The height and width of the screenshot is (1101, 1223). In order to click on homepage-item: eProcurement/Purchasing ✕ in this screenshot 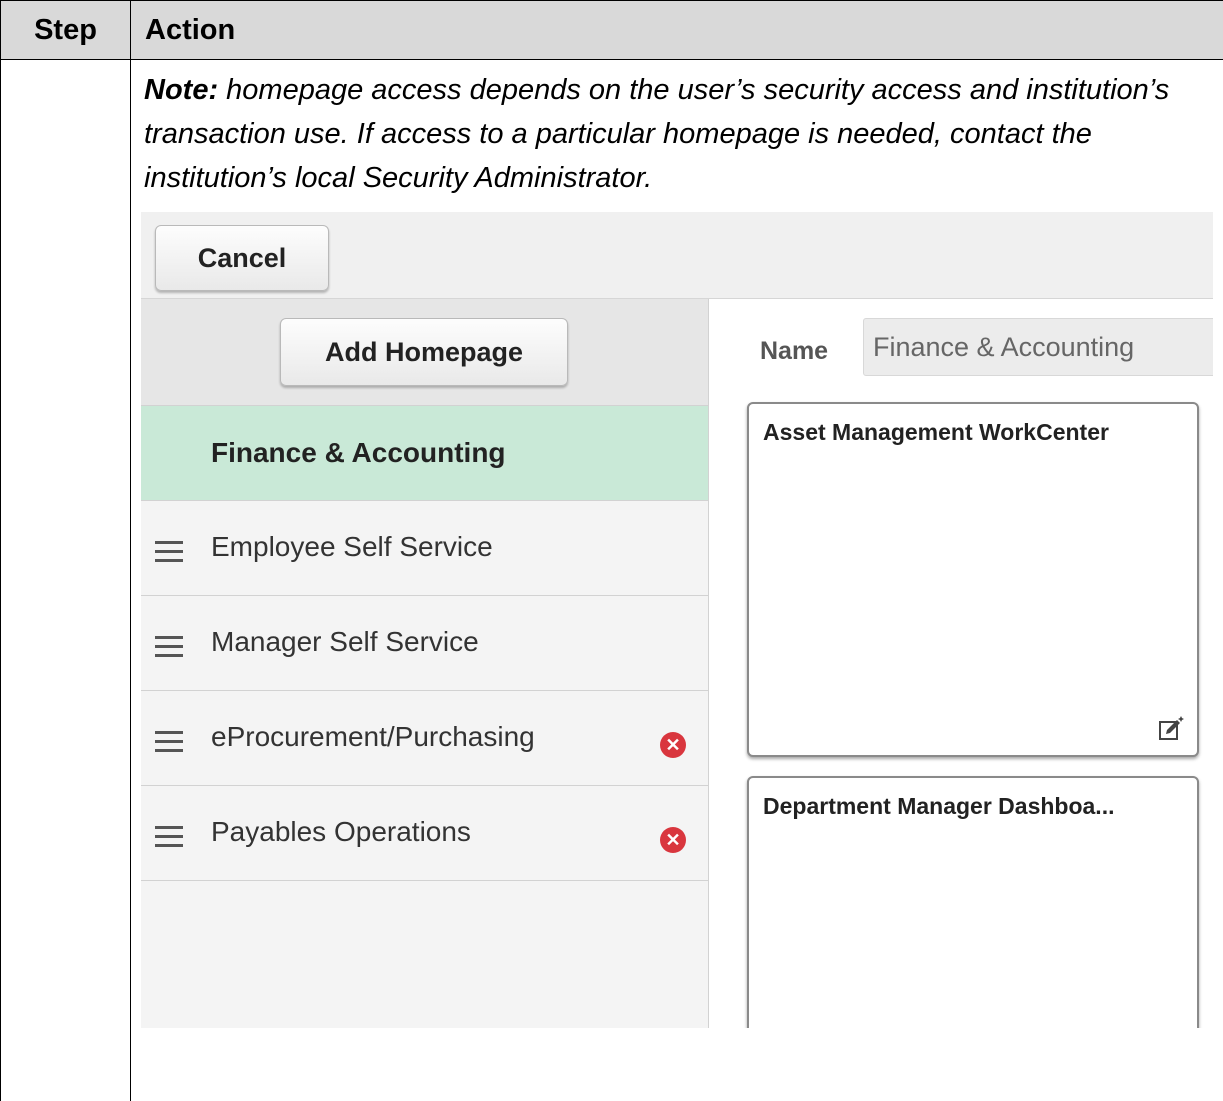, I will do `click(424, 738)`.